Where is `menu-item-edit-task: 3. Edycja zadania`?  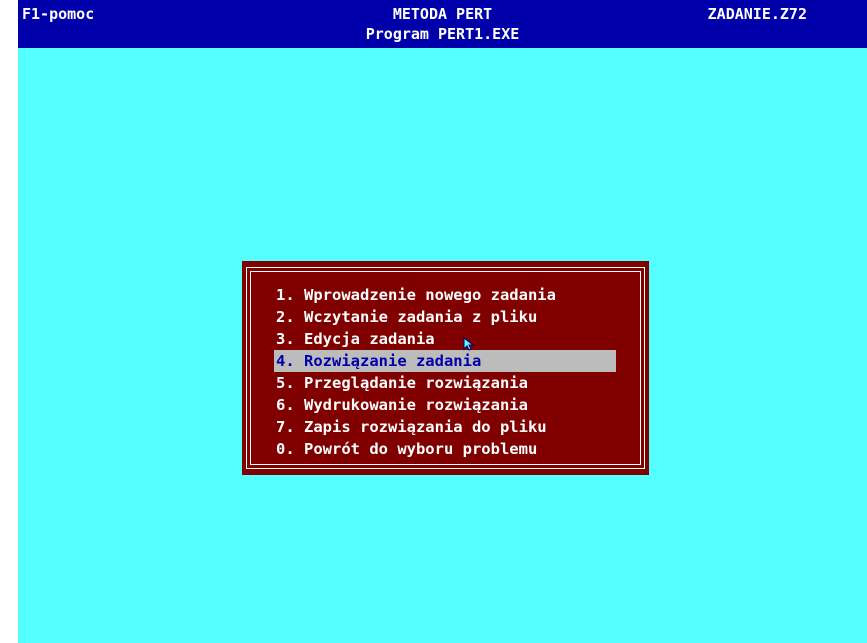
menu-item-edit-task: 3. Edycja zadania is located at coordinates (445, 339).